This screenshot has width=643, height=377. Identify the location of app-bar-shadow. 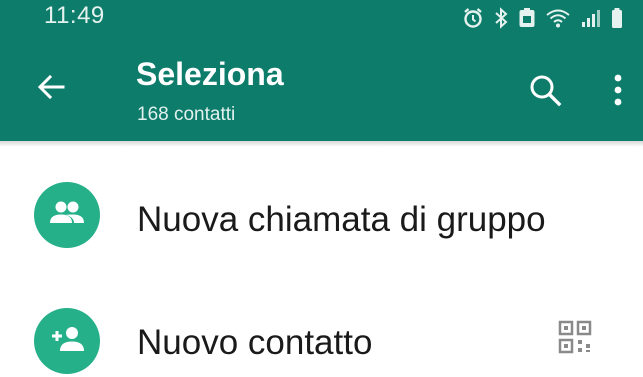
(321, 144).